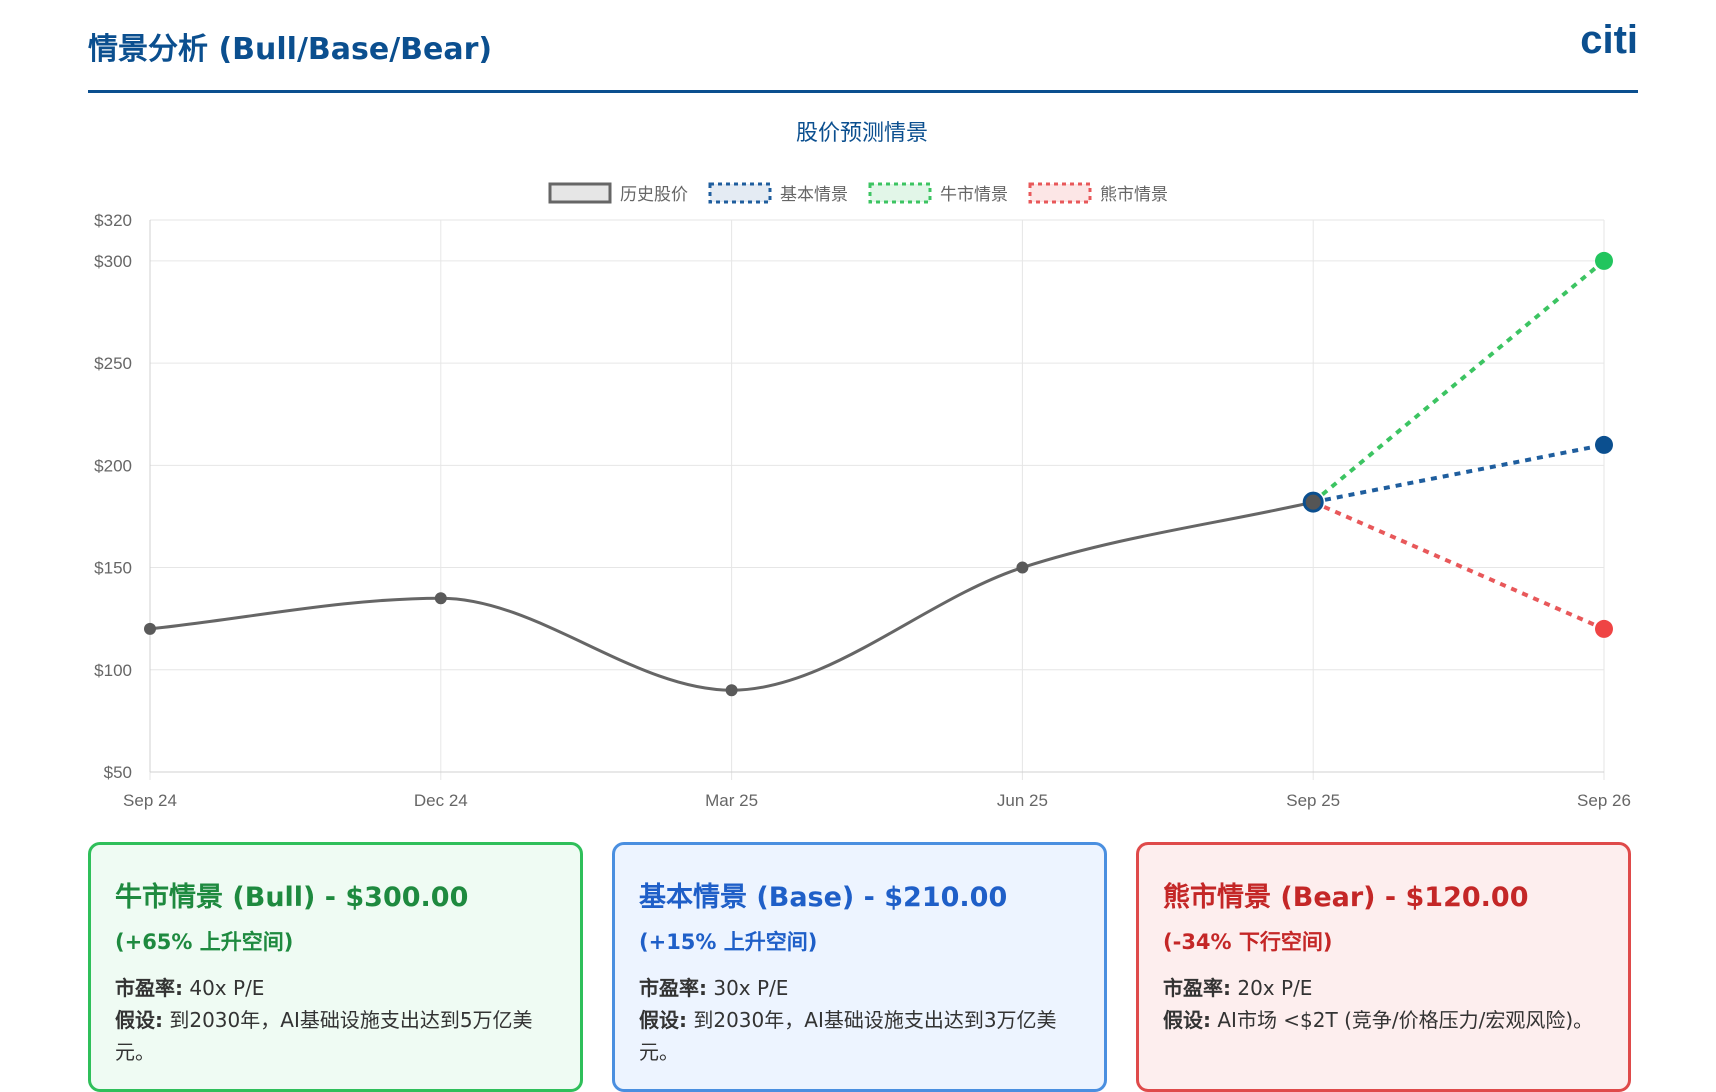  Describe the element at coordinates (938, 193) in the screenshot. I see `legend-item-2: 牛市情景` at that location.